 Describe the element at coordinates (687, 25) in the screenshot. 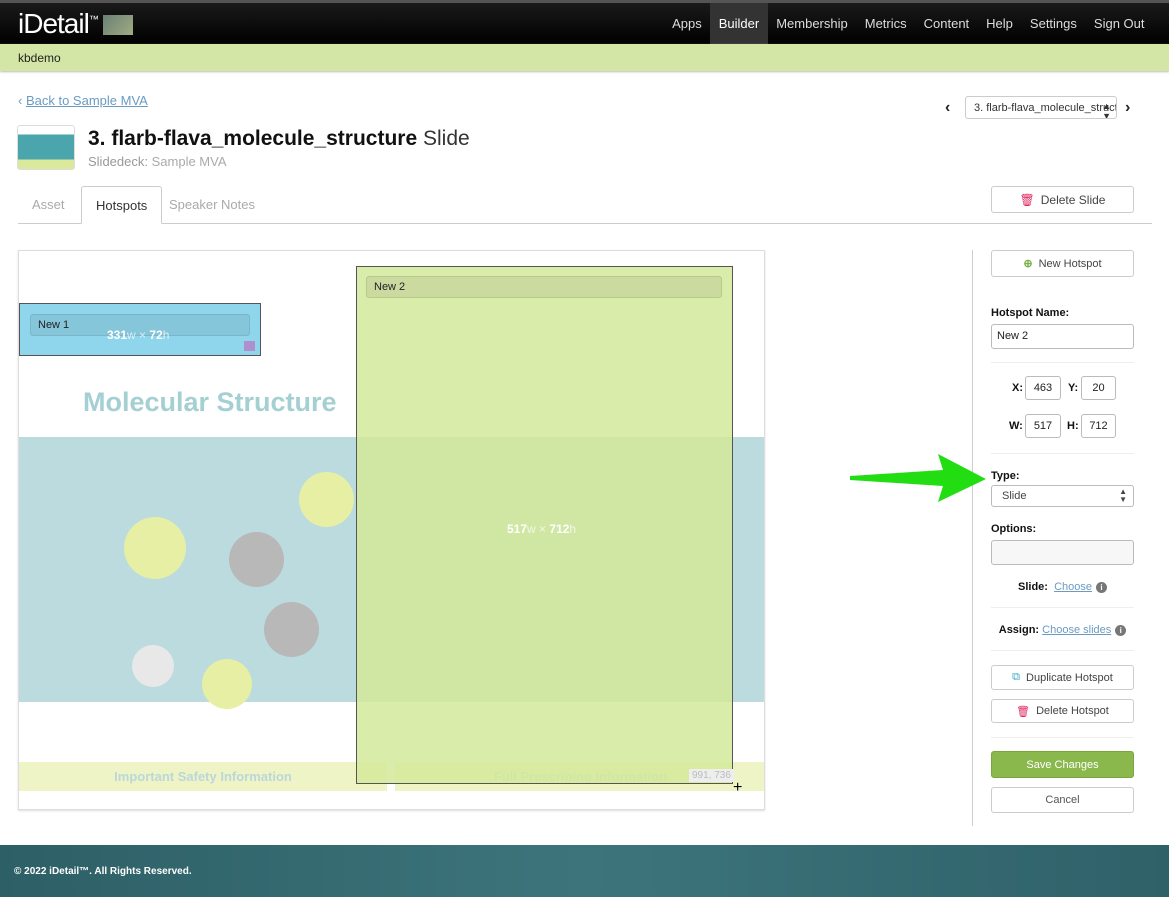

I see `nav-apps: Apps` at that location.